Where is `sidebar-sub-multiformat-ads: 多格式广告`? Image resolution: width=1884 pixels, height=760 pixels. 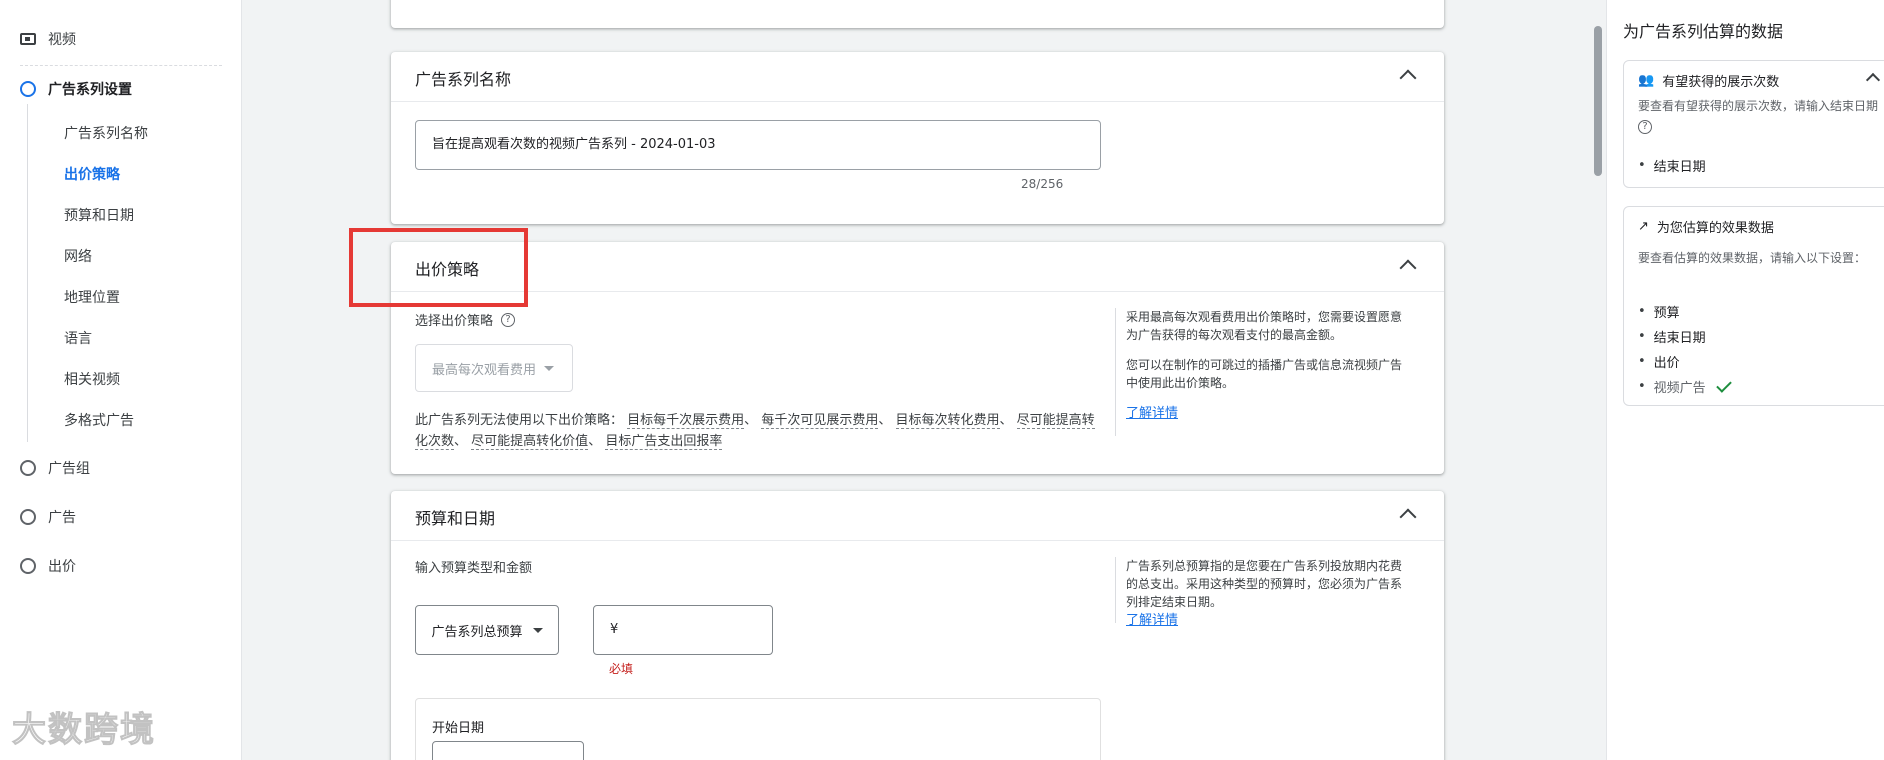
sidebar-sub-multiformat-ads: 多格式广告 is located at coordinates (99, 421).